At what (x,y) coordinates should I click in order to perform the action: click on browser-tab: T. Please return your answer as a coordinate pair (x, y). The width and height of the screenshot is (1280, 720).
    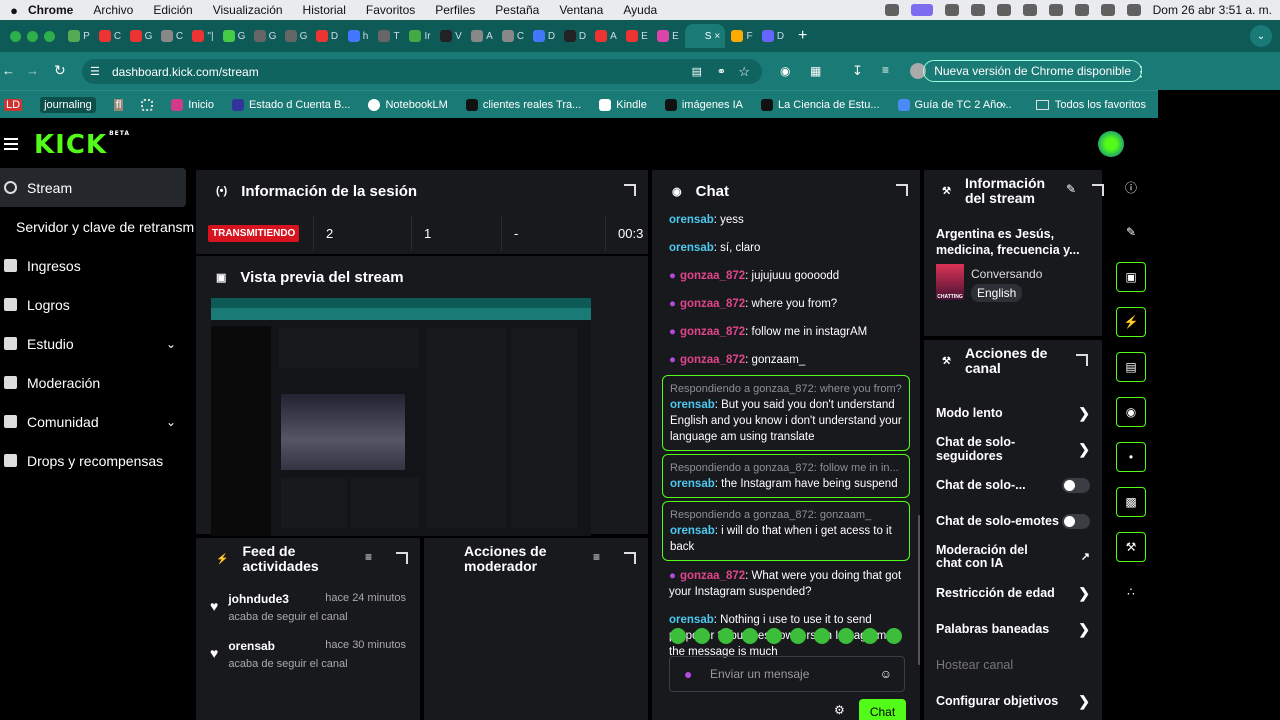
    Looking at the image, I should click on (389, 36).